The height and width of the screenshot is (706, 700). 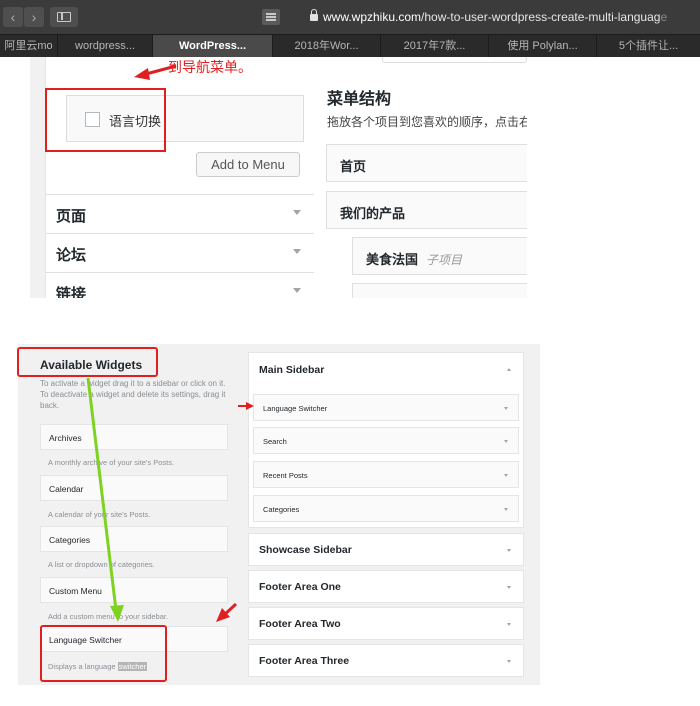 I want to click on green-arrow-head, so click(x=117, y=613).